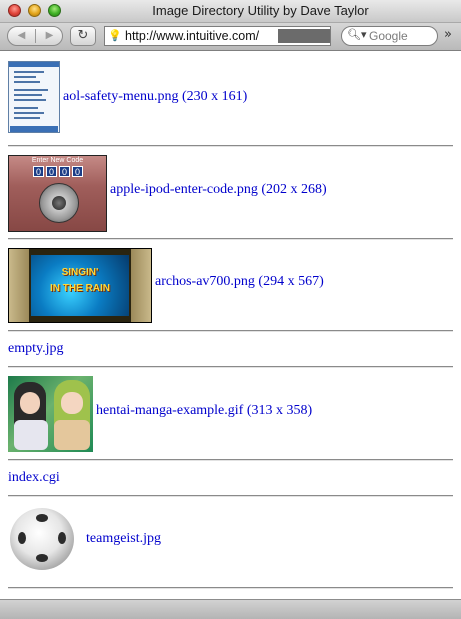 The height and width of the screenshot is (619, 461). Describe the element at coordinates (54, 10) in the screenshot. I see `zoom-window-button` at that location.